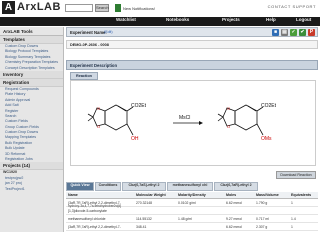 The height and width of the screenshot is (240, 320). Describe the element at coordinates (236, 186) in the screenshot. I see `tab-product: Cbz(6,7aR)-ethyl 2` at that location.